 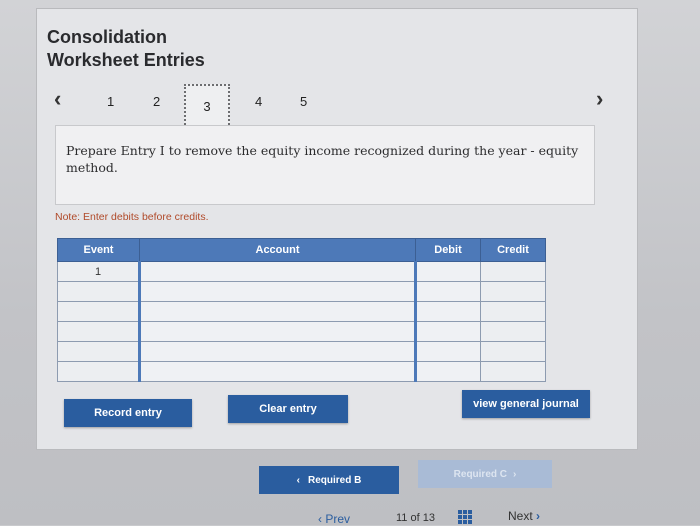 I want to click on footer-next-label: Next, so click(x=520, y=516).